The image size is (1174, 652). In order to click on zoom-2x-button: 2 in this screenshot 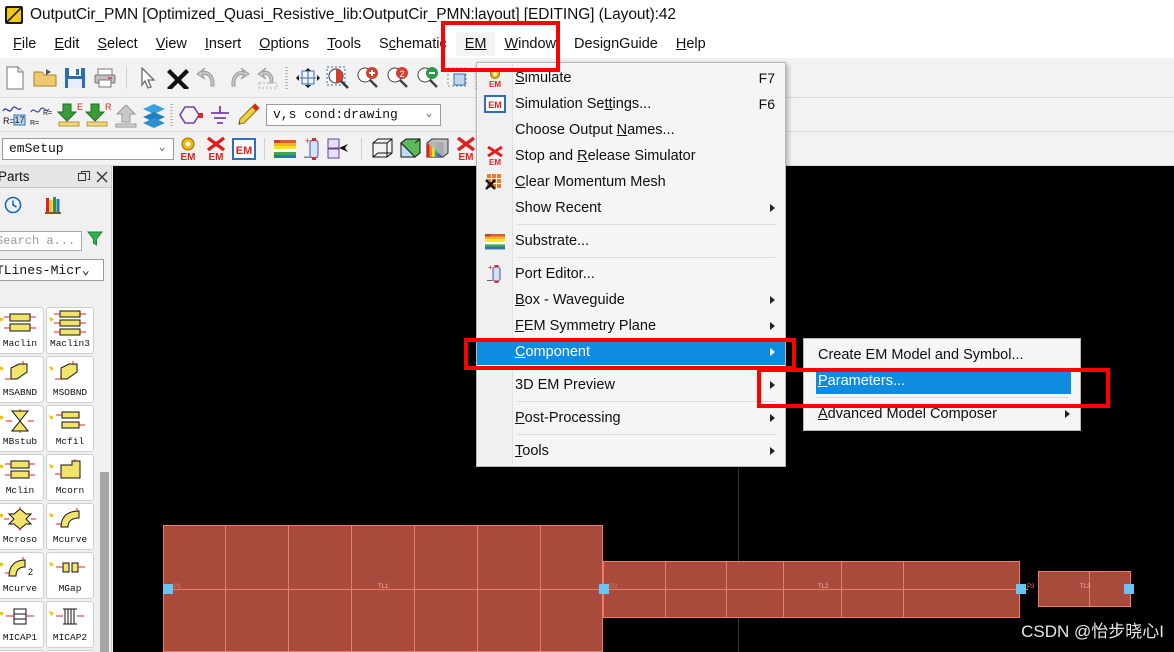, I will do `click(398, 78)`.